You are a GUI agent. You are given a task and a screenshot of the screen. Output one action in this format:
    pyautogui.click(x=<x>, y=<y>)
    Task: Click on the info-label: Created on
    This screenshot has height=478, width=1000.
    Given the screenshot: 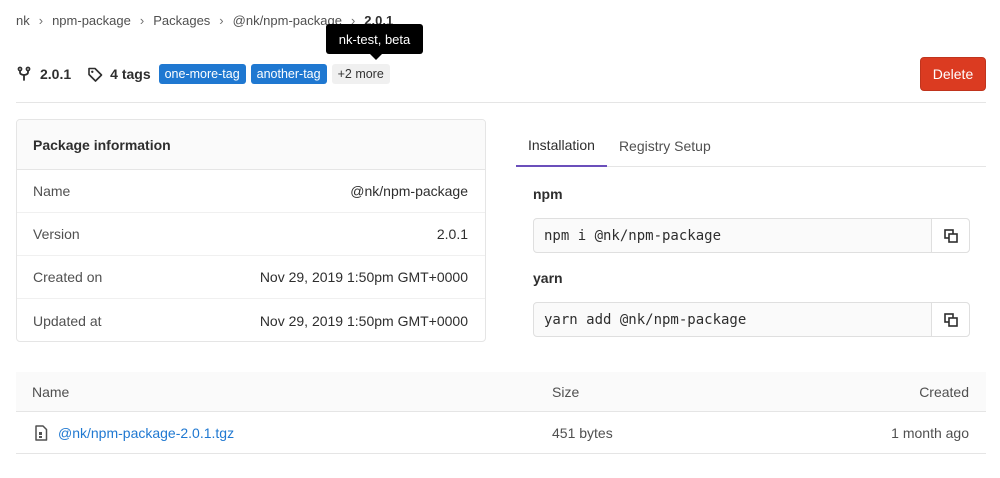 What is the action you would take?
    pyautogui.click(x=68, y=277)
    